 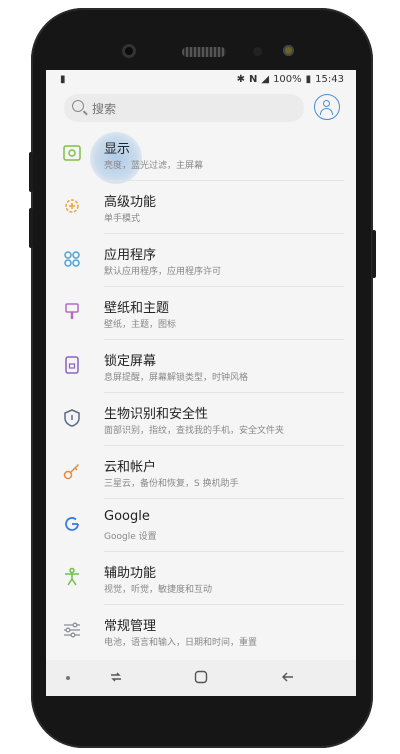 What do you see at coordinates (130, 361) in the screenshot?
I see `settings-item-title: 锁定屏幕` at bounding box center [130, 361].